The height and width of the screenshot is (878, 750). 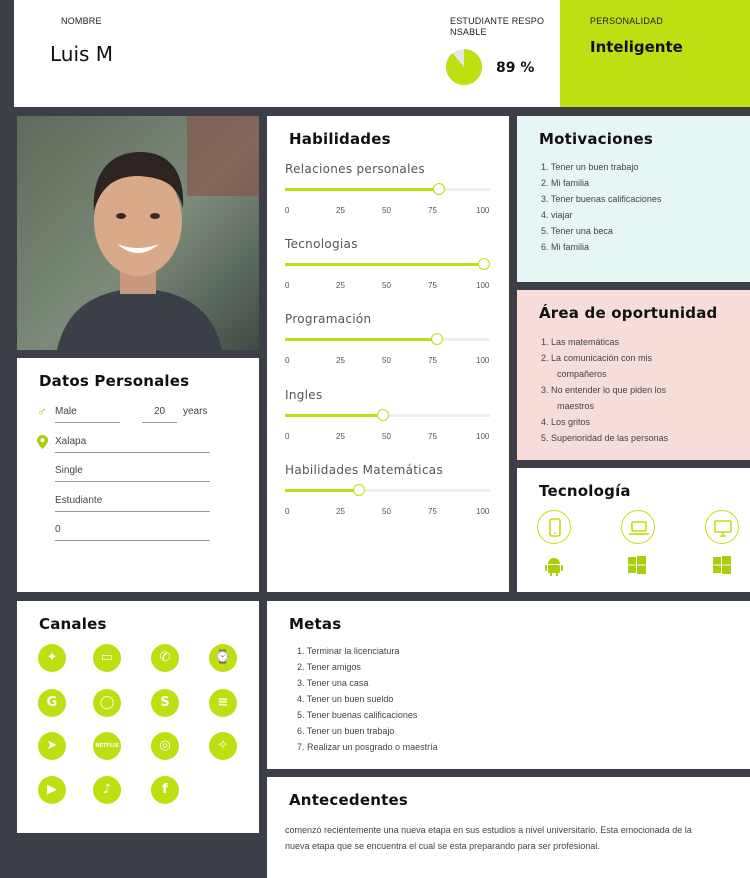 What do you see at coordinates (107, 703) in the screenshot?
I see `whatsapp-icon: ◯` at bounding box center [107, 703].